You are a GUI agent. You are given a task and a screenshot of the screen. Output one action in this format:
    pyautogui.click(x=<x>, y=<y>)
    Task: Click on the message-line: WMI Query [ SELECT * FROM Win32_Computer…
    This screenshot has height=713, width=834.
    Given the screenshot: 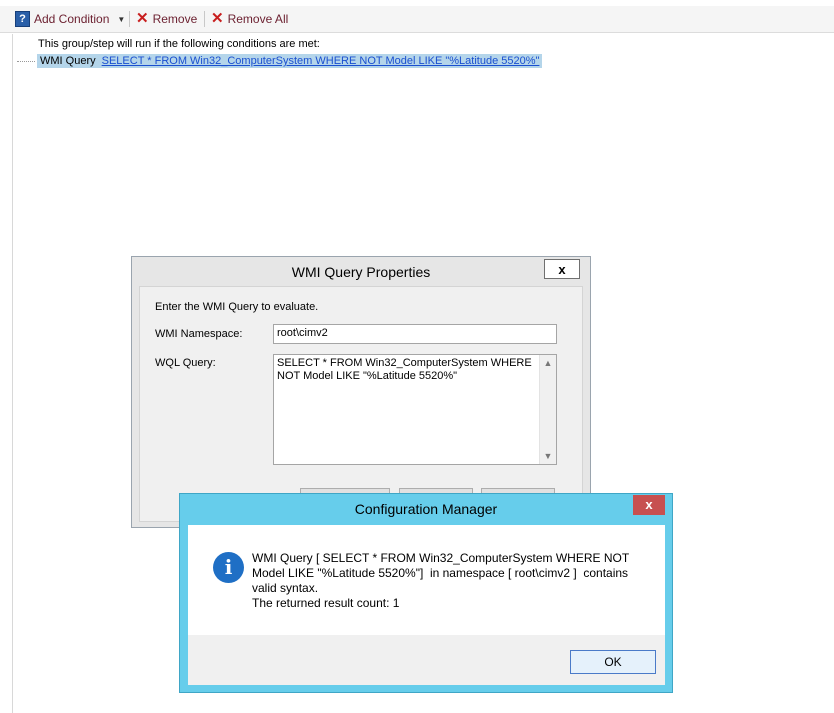 What is the action you would take?
    pyautogui.click(x=441, y=558)
    